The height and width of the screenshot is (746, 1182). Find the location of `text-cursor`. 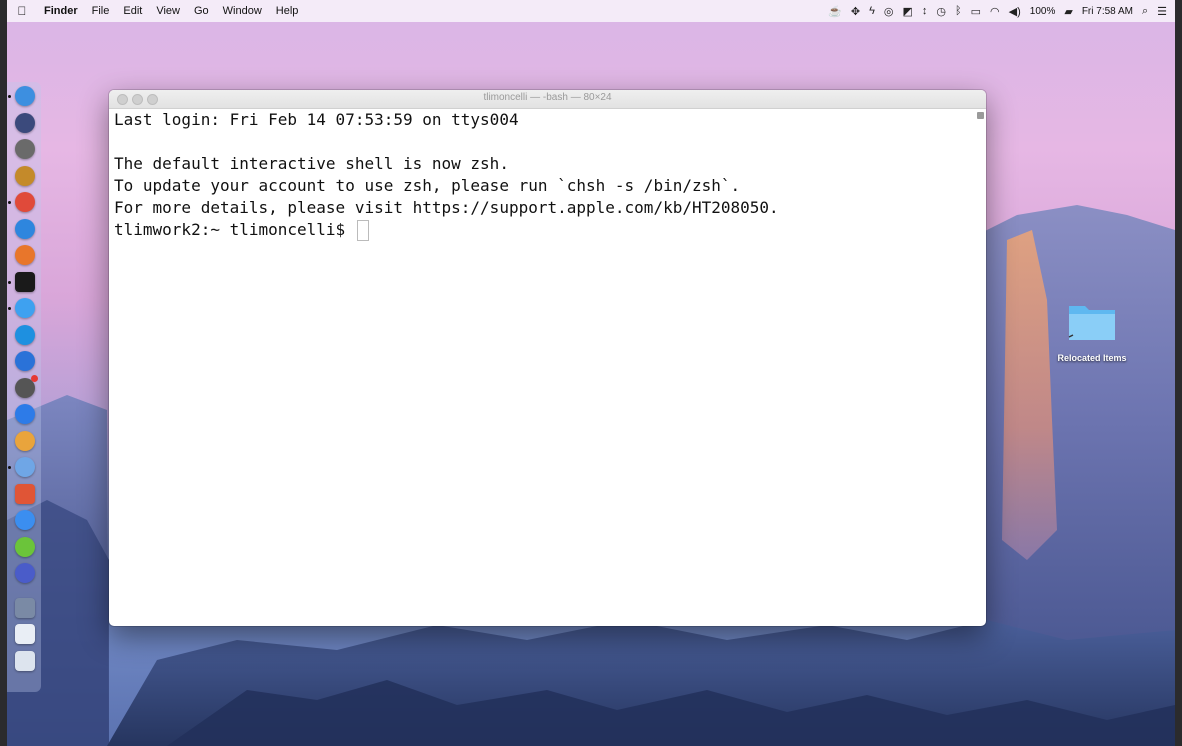

text-cursor is located at coordinates (362, 230).